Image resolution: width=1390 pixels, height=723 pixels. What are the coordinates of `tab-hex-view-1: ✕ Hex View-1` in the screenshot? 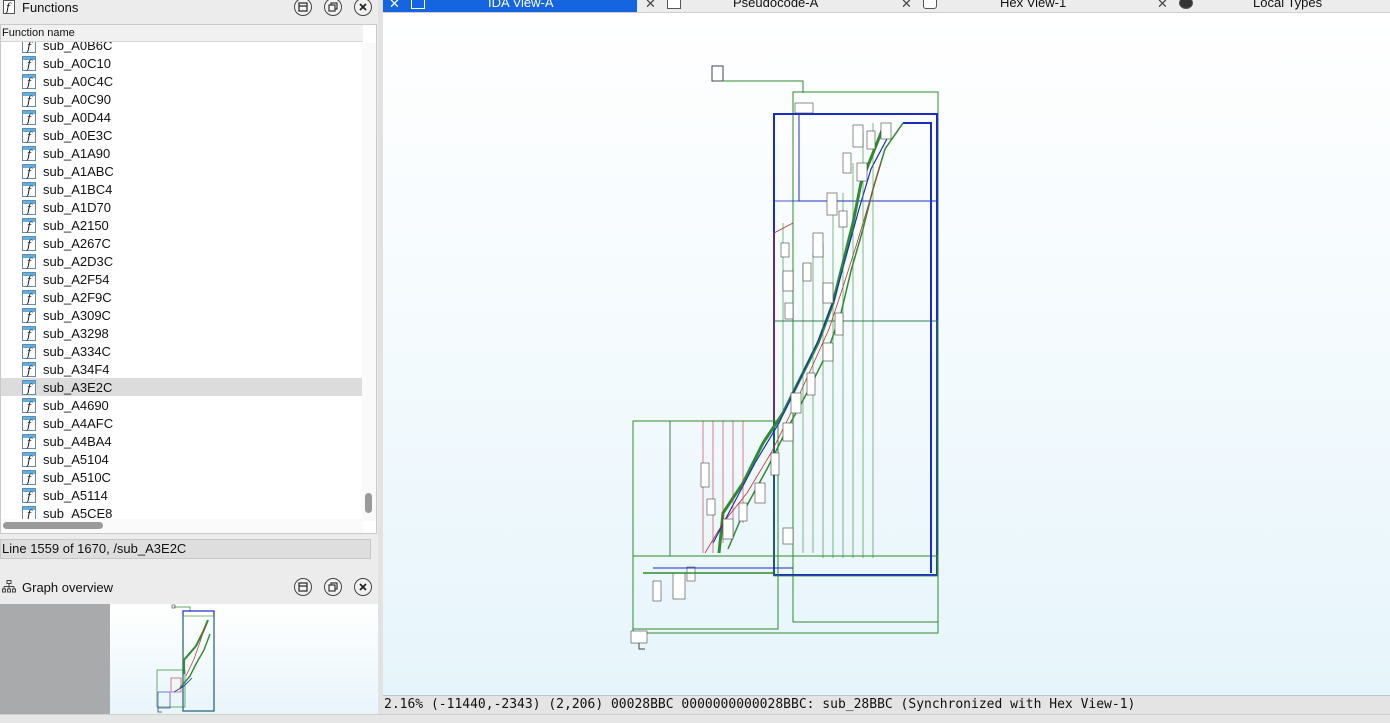 It's located at (1022, 6).